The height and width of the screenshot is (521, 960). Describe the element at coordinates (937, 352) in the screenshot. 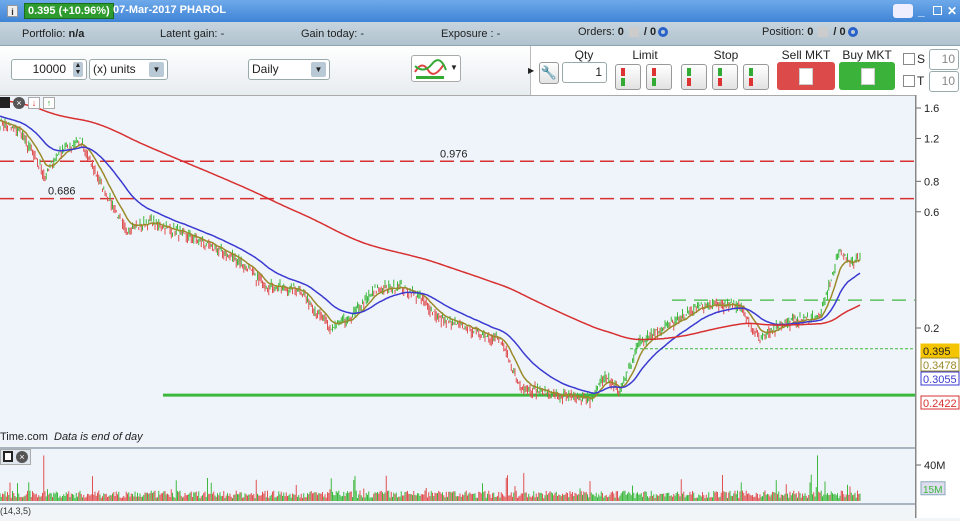

I see `last-value-label: 0.395` at that location.